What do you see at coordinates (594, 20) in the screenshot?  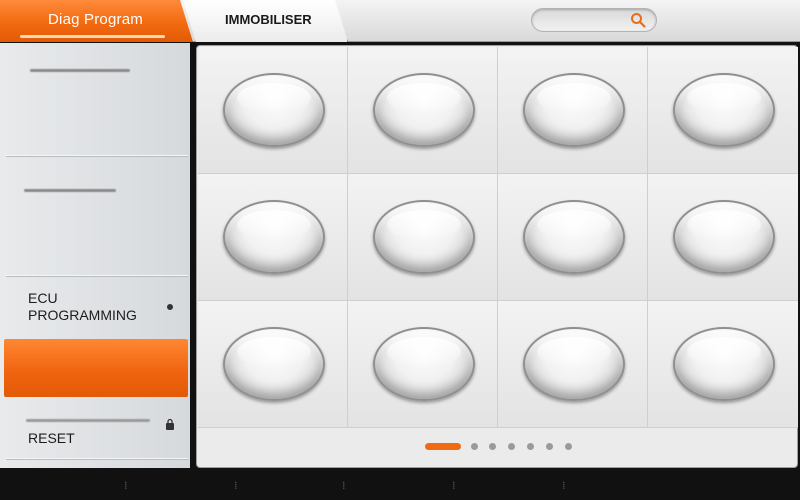 I see `search-input` at bounding box center [594, 20].